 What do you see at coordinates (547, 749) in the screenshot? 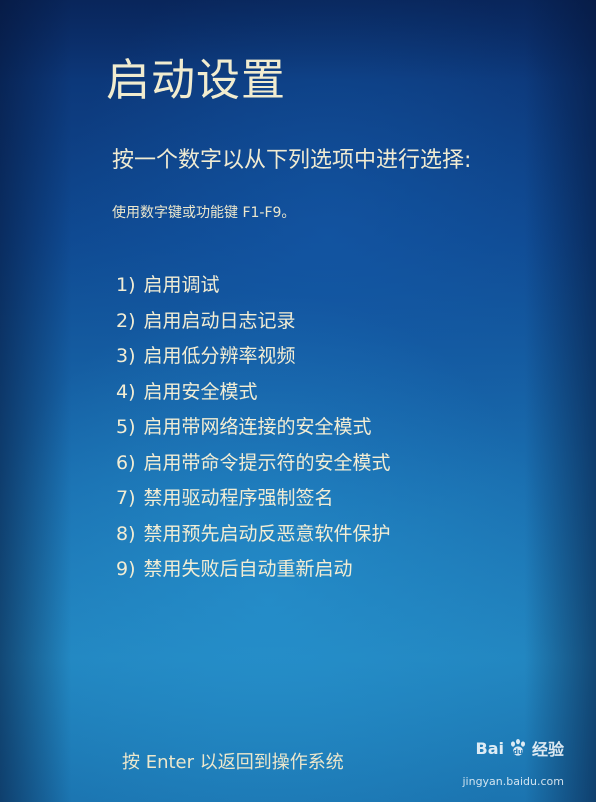
I see `watermark-brand-suffix: 经验` at bounding box center [547, 749].